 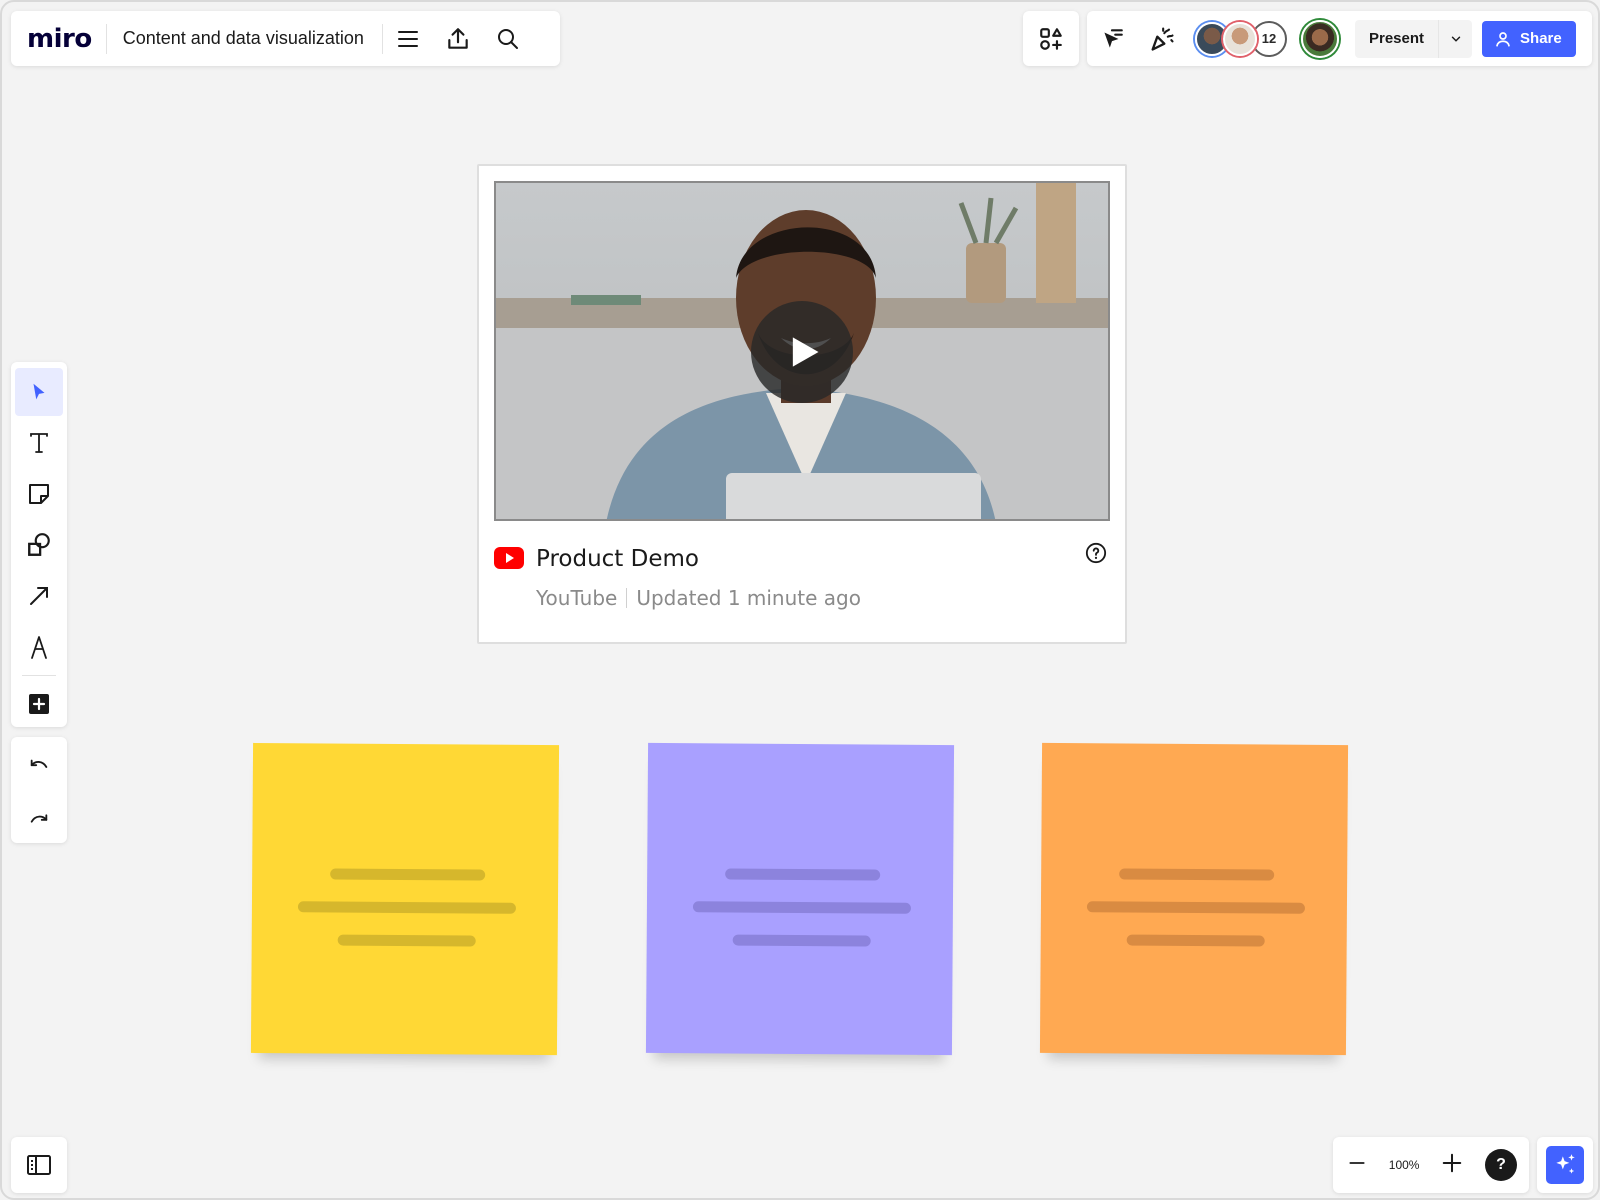 What do you see at coordinates (1501, 1165) in the screenshot?
I see `help-button: ?` at bounding box center [1501, 1165].